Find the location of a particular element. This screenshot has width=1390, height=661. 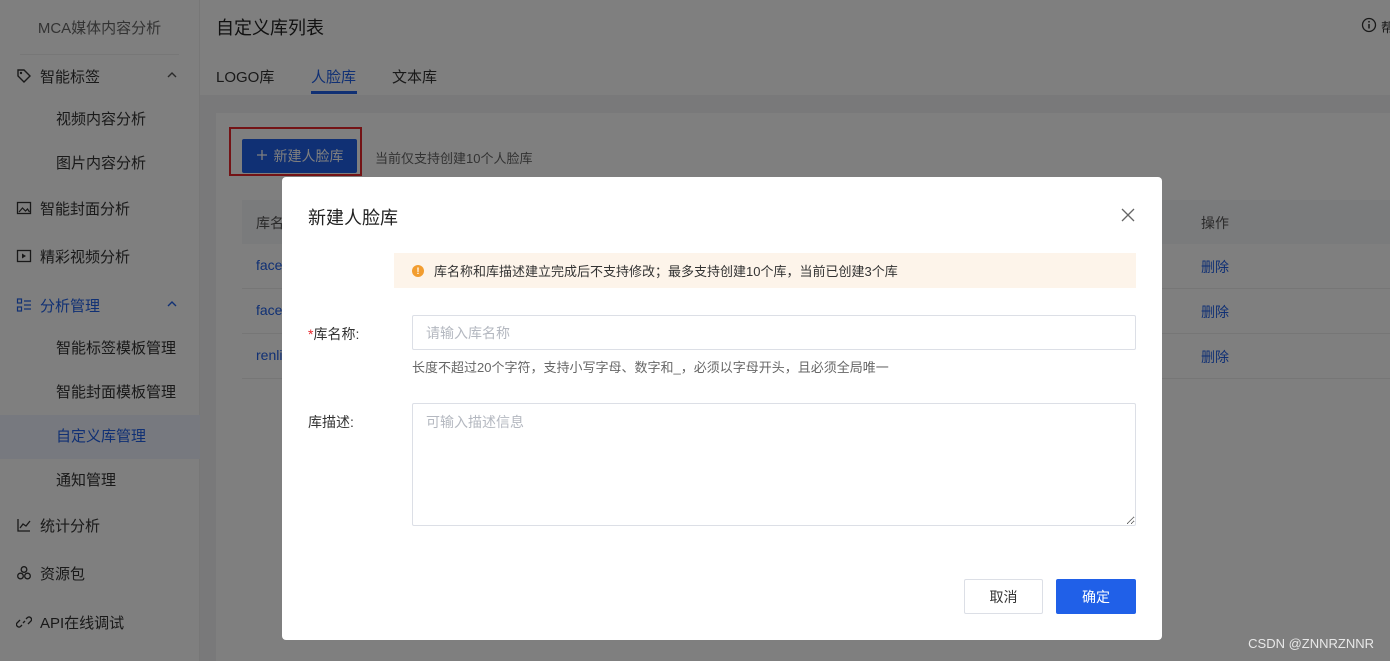

name-label-text: 库名称: is located at coordinates (336, 334).